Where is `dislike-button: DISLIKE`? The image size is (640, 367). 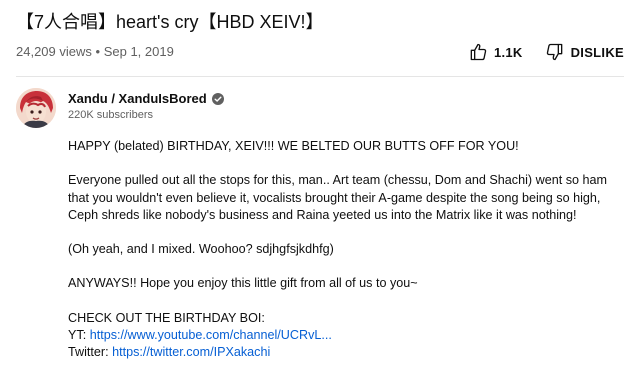
dislike-button: DISLIKE is located at coordinates (584, 52).